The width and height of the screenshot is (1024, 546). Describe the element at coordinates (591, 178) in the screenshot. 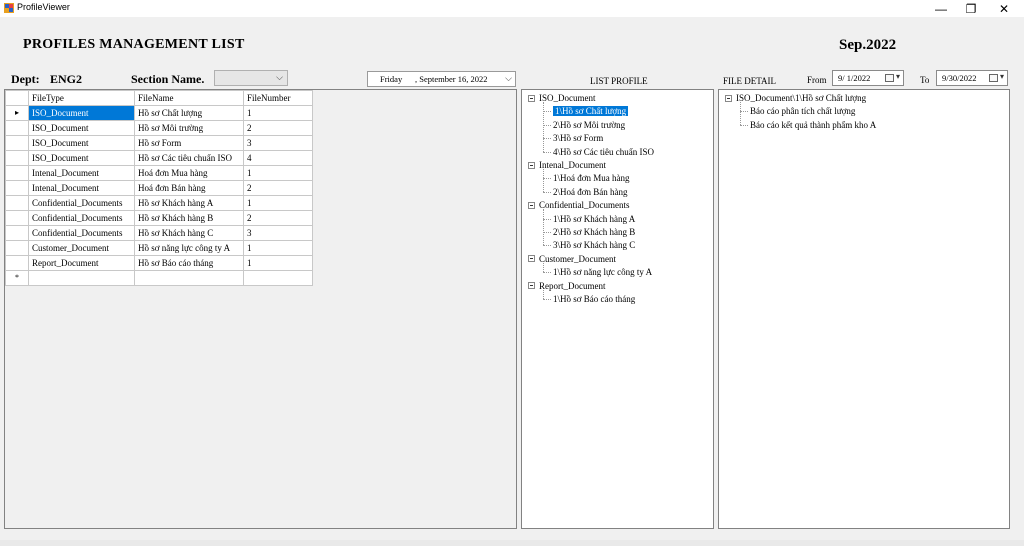

I see `tree-child-node: 1\Hoá đơn Mua hàng` at that location.